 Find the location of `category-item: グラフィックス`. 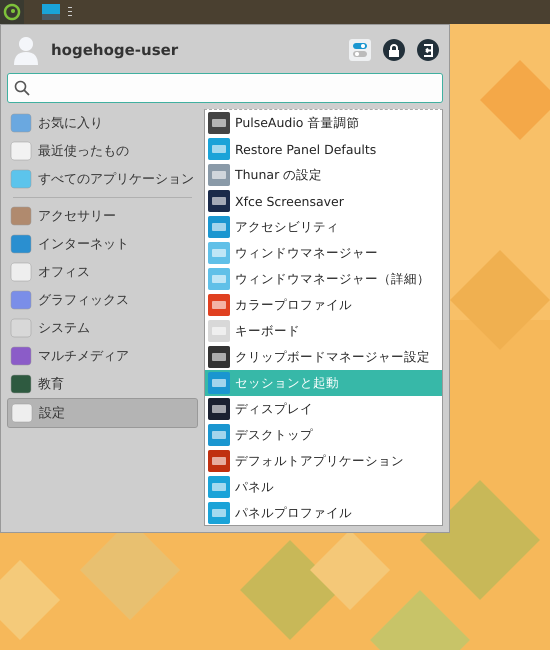

category-item: グラフィックス is located at coordinates (102, 300).